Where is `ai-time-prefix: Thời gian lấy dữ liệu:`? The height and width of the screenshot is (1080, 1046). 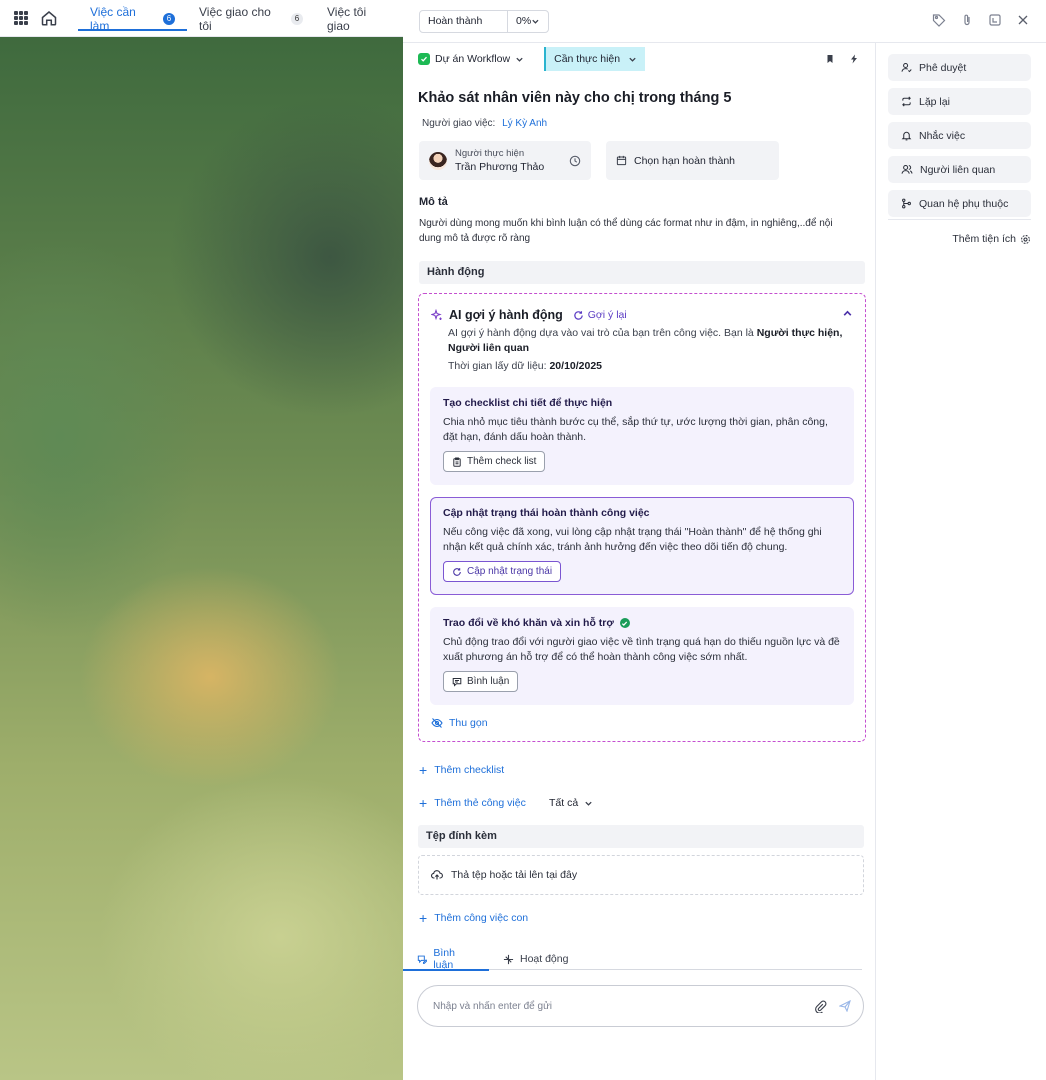
ai-time-prefix: Thời gian lấy dữ liệu: is located at coordinates (499, 366).